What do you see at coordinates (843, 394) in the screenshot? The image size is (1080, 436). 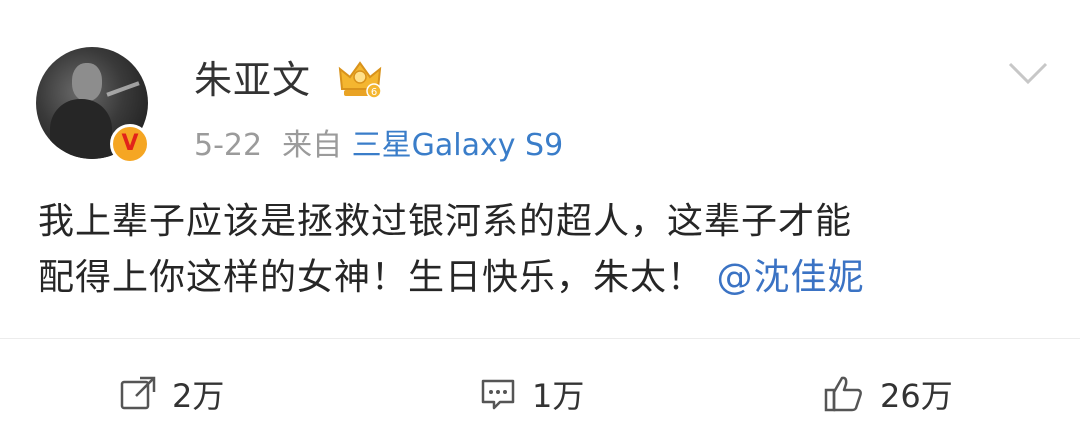 I see `thumbs-up-icon` at bounding box center [843, 394].